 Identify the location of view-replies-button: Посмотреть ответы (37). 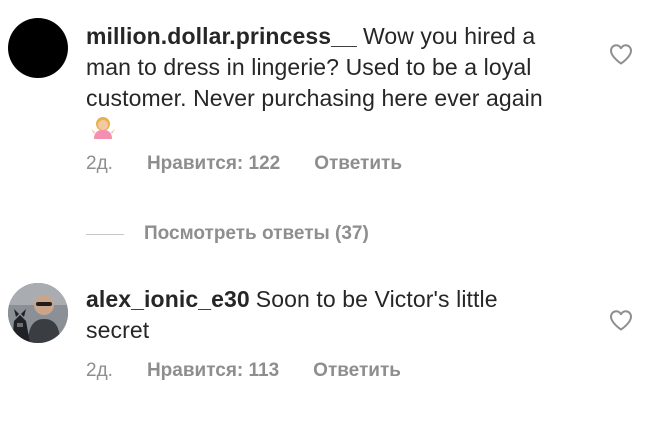
(227, 234).